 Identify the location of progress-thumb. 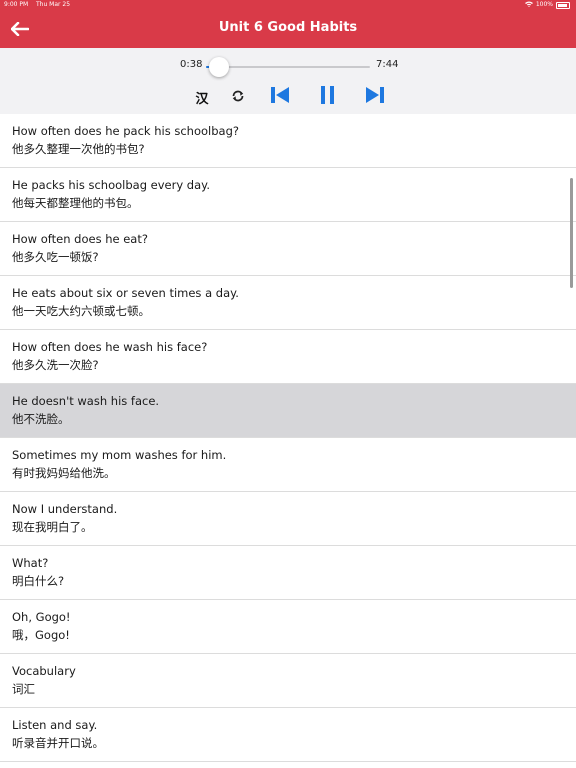
(219, 67).